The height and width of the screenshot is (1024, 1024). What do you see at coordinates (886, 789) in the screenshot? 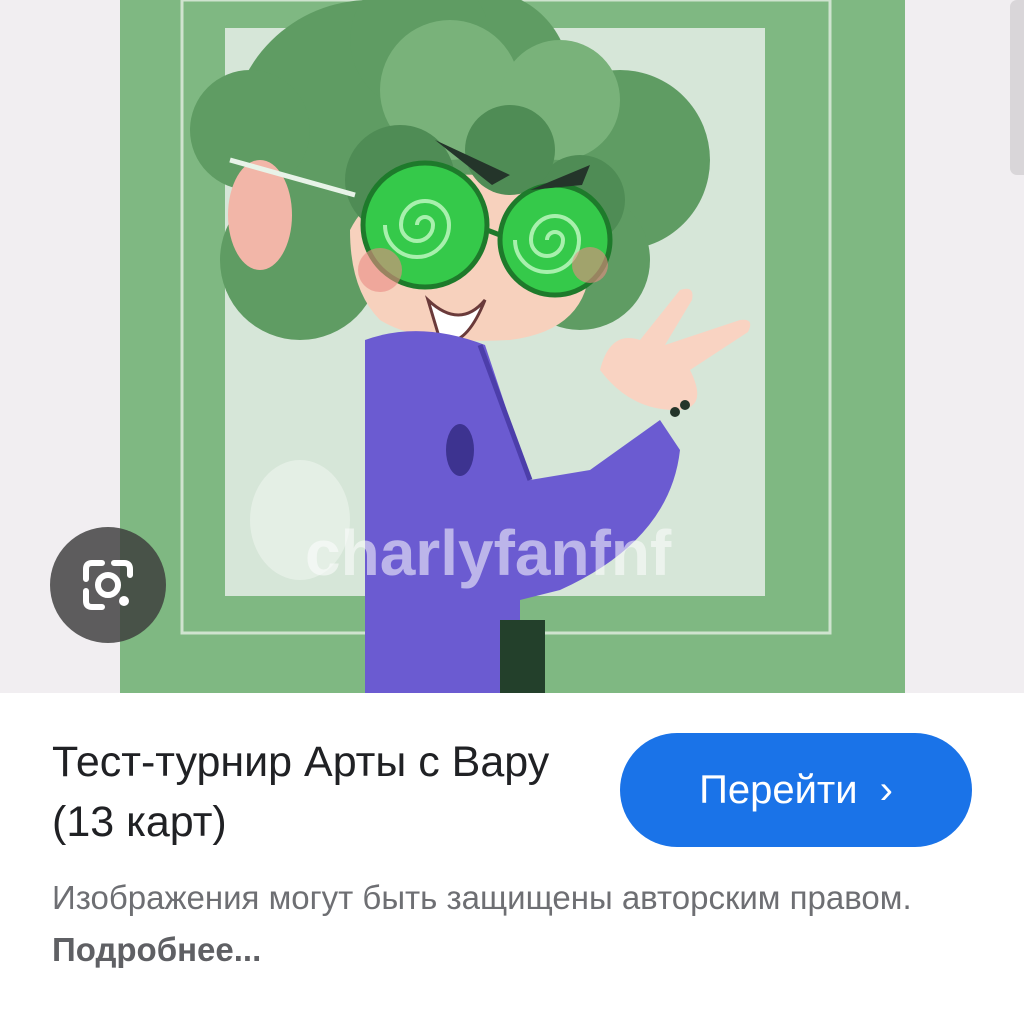
I see `chevron-right-icon: ›` at bounding box center [886, 789].